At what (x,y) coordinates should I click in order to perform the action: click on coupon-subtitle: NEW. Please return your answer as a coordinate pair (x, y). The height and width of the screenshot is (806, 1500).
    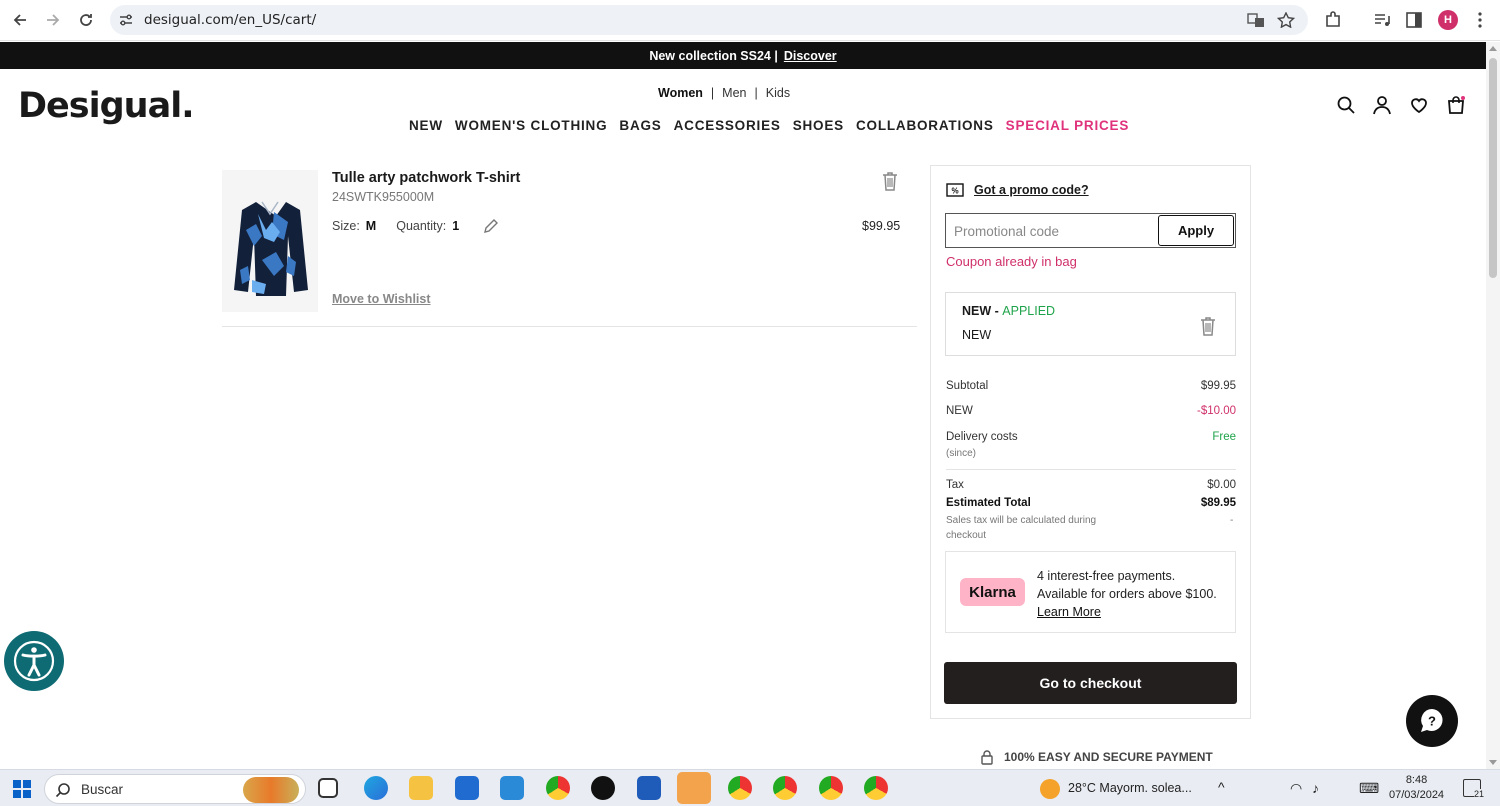
    Looking at the image, I should click on (977, 335).